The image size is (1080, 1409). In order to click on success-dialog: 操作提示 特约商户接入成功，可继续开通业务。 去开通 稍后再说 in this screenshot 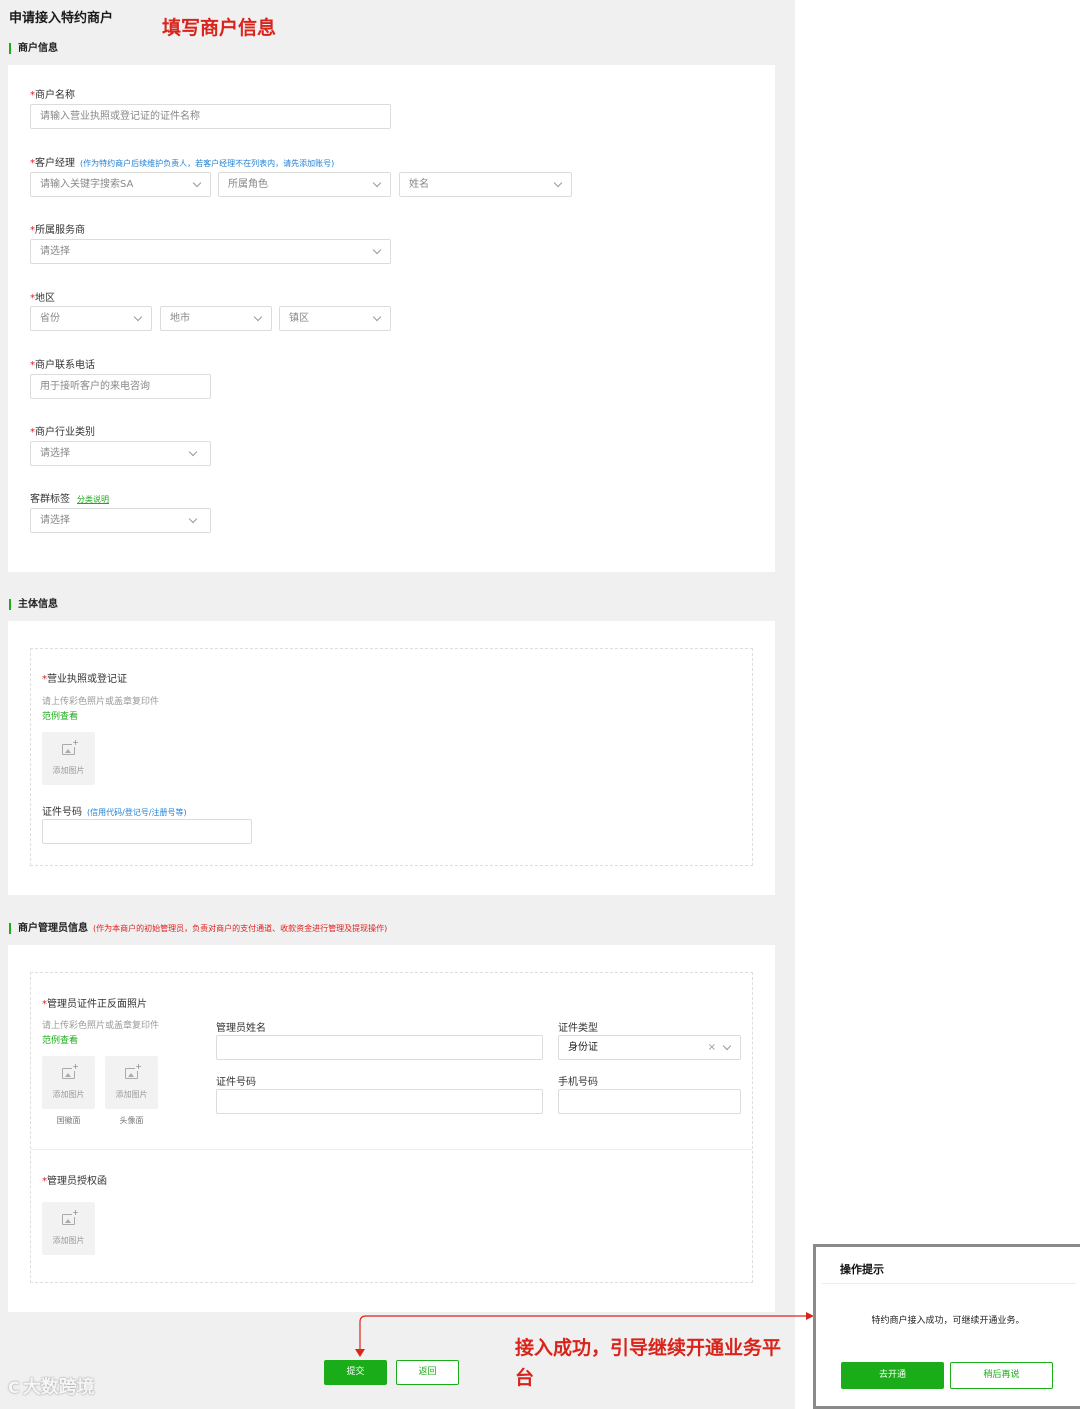, I will do `click(946, 1326)`.